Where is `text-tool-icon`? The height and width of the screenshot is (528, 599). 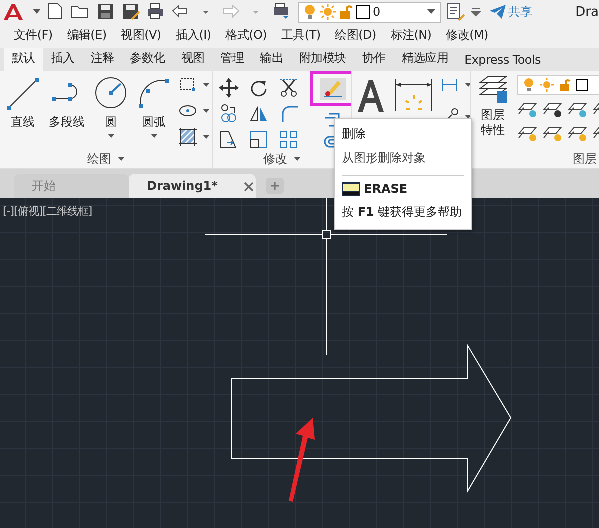 text-tool-icon is located at coordinates (371, 96).